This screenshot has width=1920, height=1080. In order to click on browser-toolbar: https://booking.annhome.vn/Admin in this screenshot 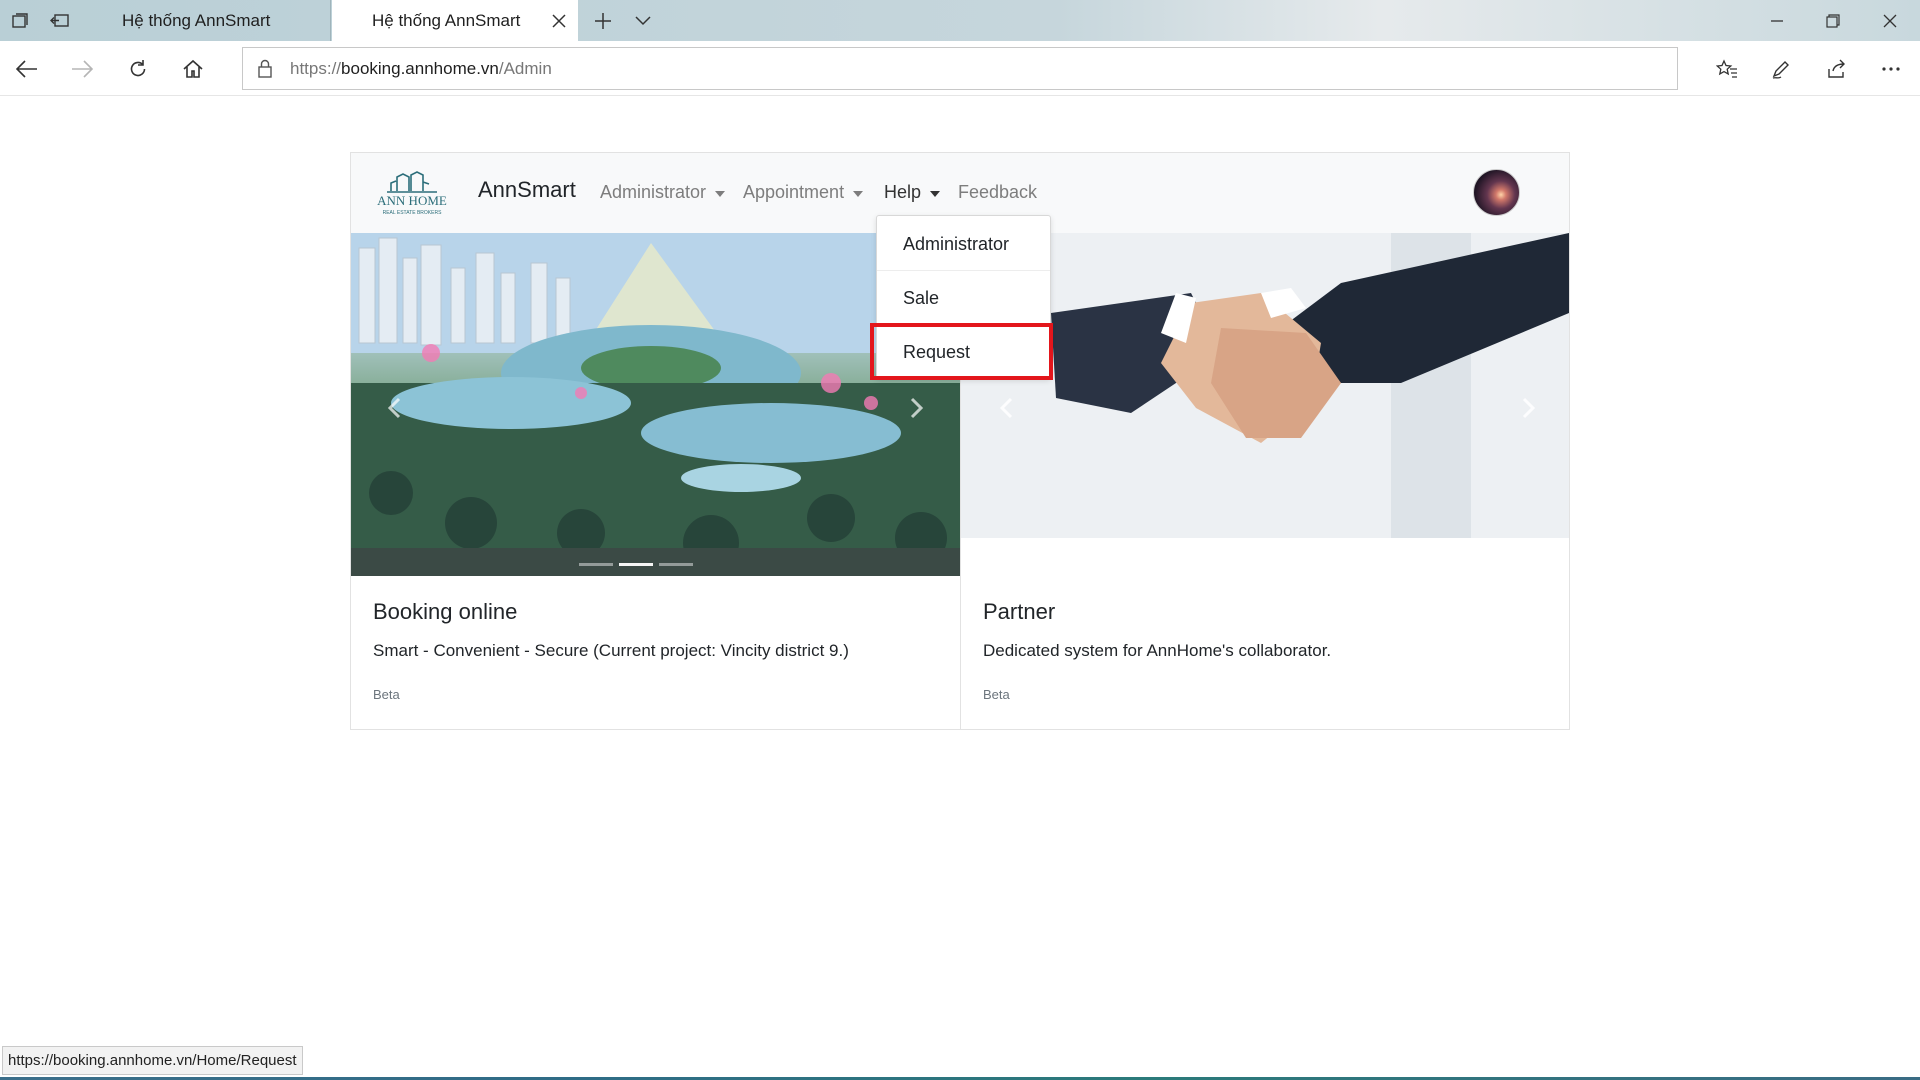, I will do `click(960, 68)`.